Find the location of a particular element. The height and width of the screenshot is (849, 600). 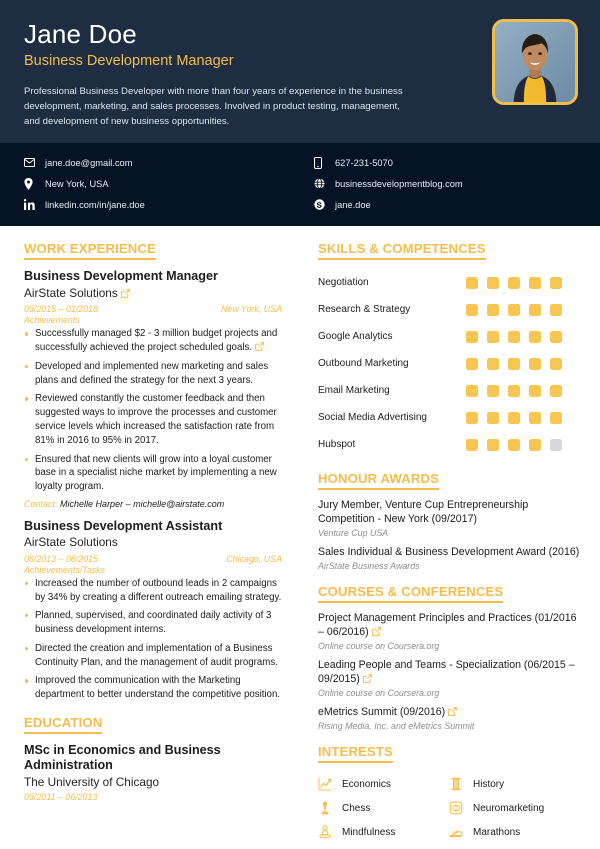

interest-label: History is located at coordinates (489, 784).